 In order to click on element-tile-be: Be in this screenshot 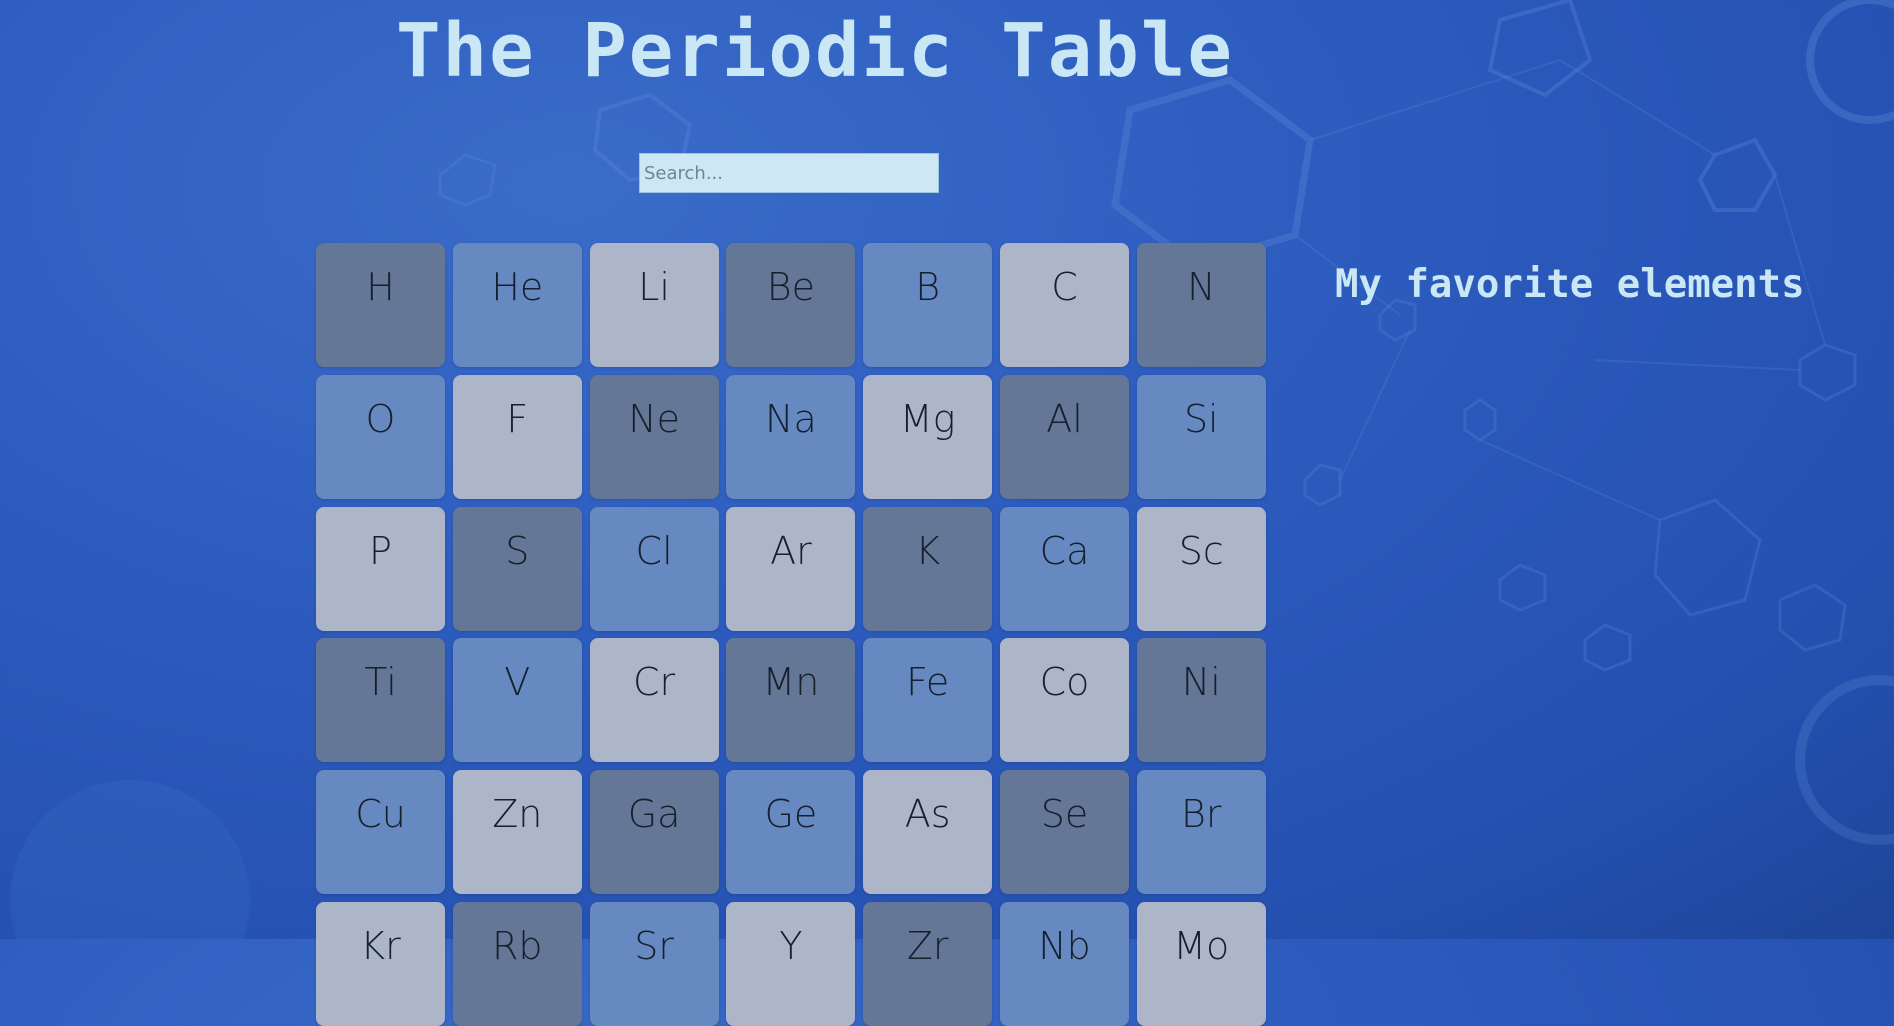, I will do `click(791, 305)`.